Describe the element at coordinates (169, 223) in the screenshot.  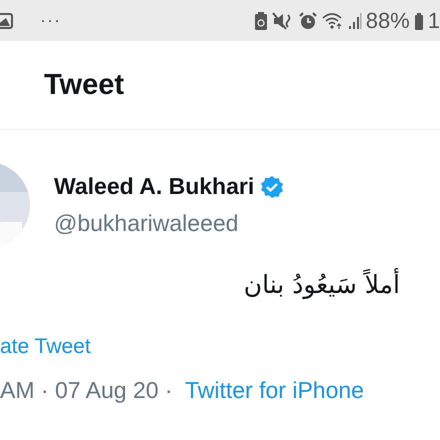
I see `user-handle: @bukhariwaleeed` at that location.